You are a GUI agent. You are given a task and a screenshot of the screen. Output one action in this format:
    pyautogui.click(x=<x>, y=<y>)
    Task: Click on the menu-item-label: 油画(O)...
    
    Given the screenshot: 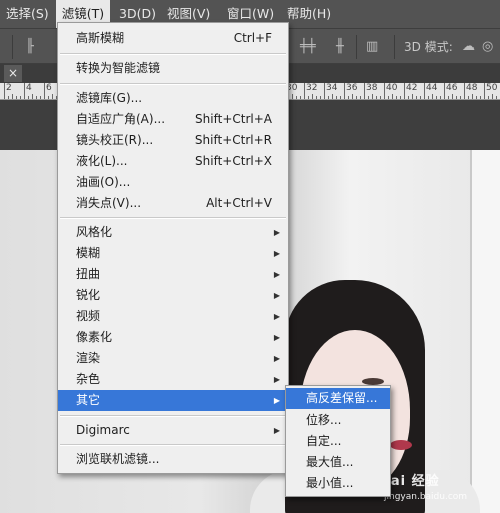 What is the action you would take?
    pyautogui.click(x=103, y=182)
    